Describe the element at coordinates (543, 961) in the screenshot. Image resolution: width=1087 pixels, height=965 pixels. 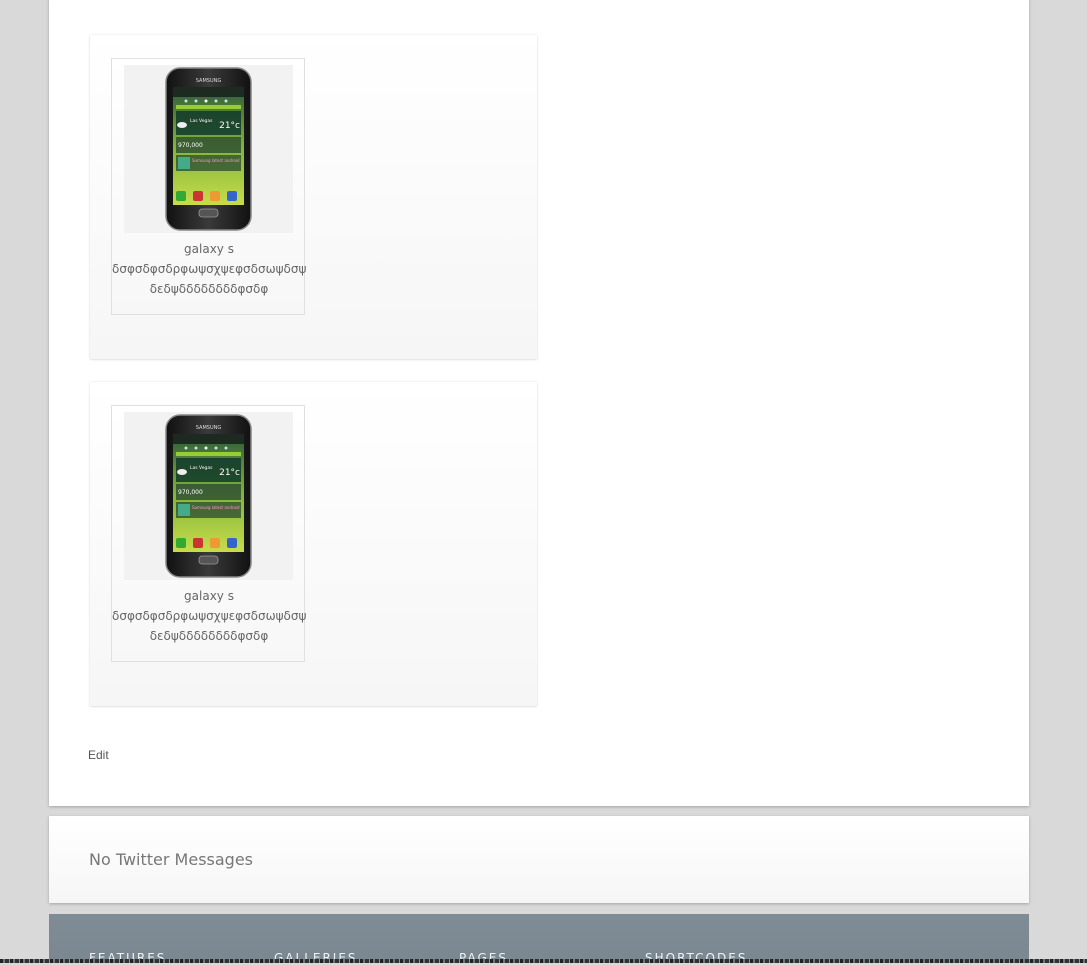
I see `bottom-edge-strip` at that location.